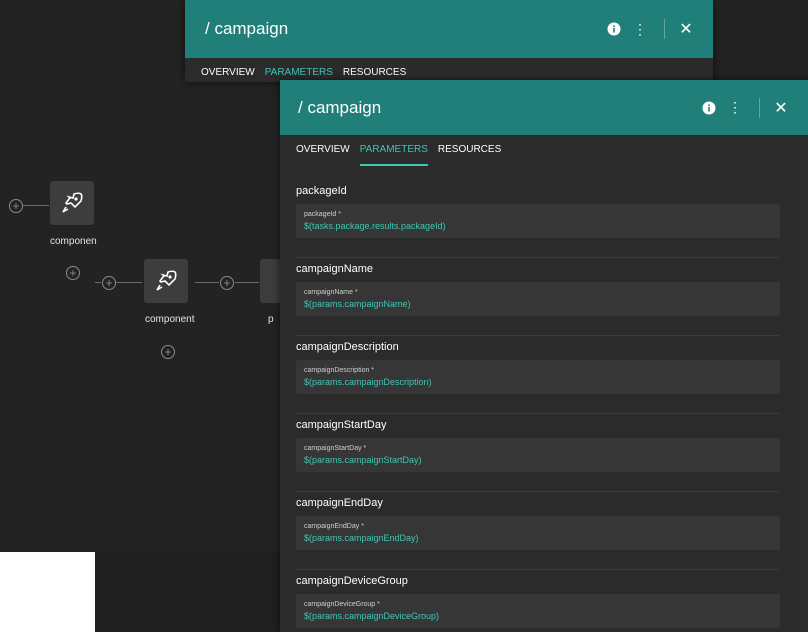 Image resolution: width=808 pixels, height=632 pixels. I want to click on param-field-label: packageId *, so click(322, 214).